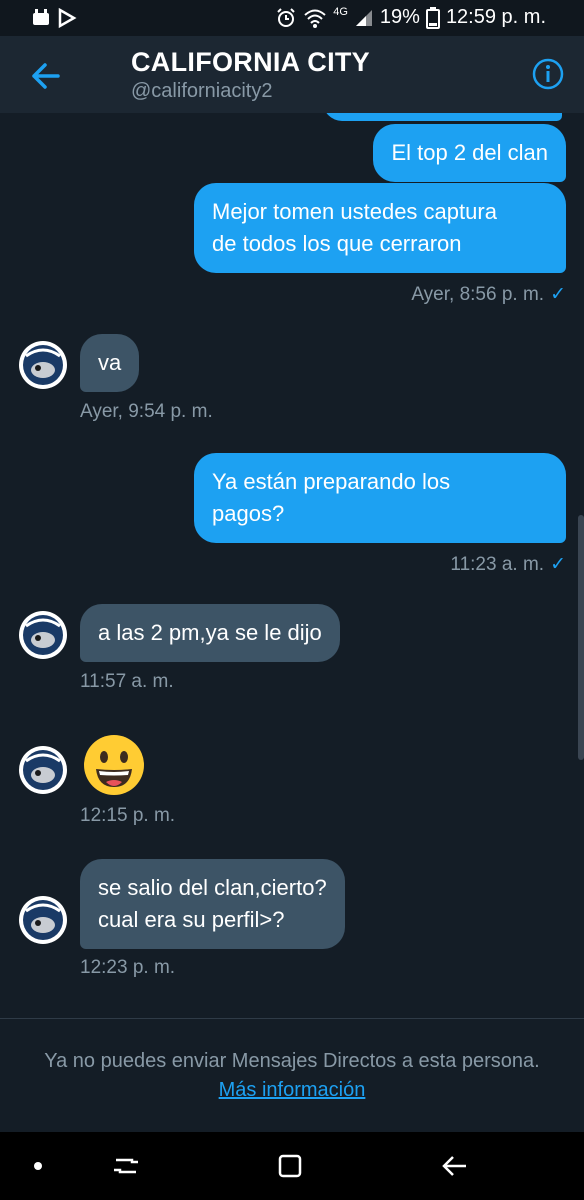 The image size is (584, 1200). What do you see at coordinates (292, 1090) in the screenshot?
I see `more-info-link: Más información` at bounding box center [292, 1090].